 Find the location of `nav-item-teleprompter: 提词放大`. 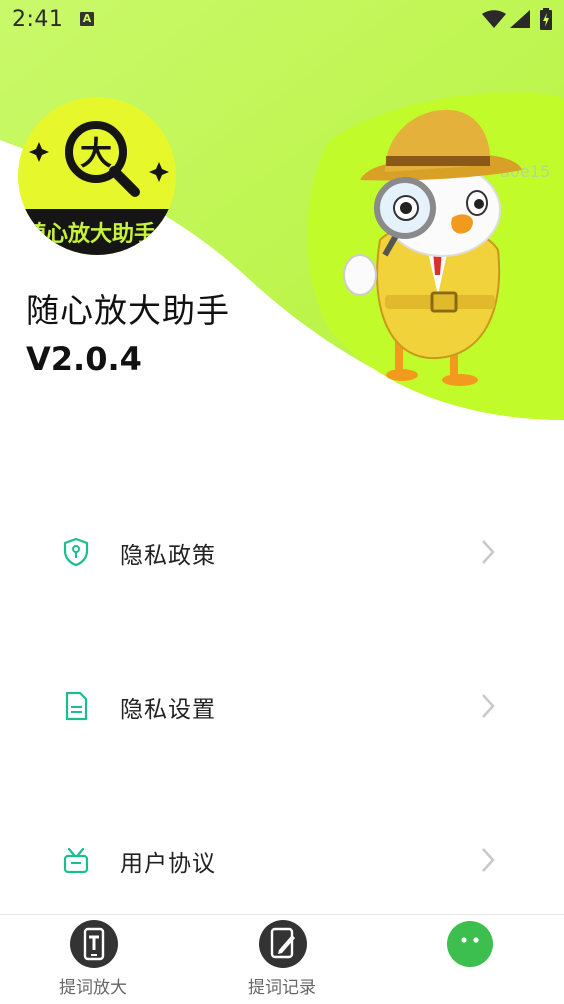

nav-item-teleprompter: 提词放大 is located at coordinates (93, 959).